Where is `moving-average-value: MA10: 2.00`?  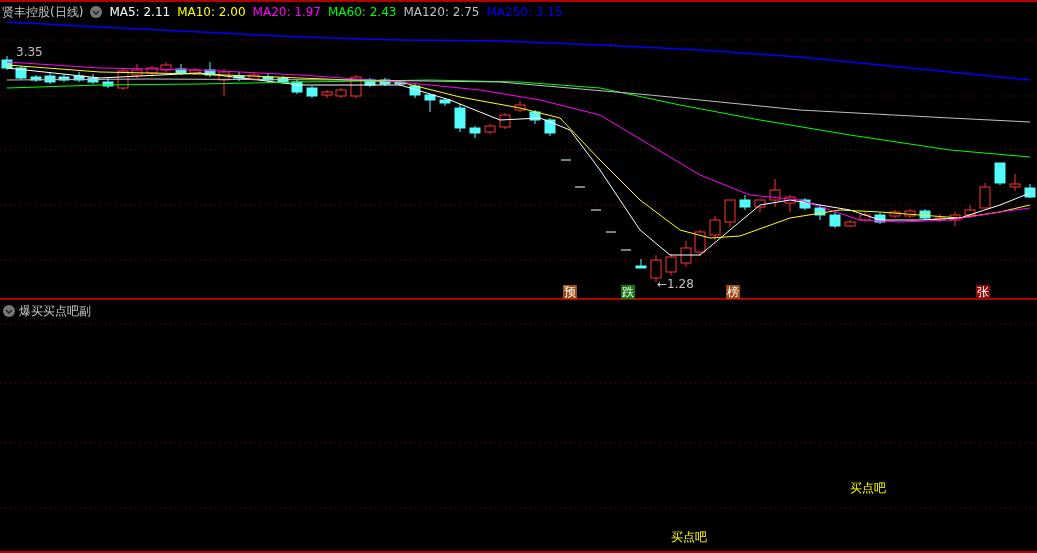
moving-average-value: MA10: 2.00 is located at coordinates (211, 12).